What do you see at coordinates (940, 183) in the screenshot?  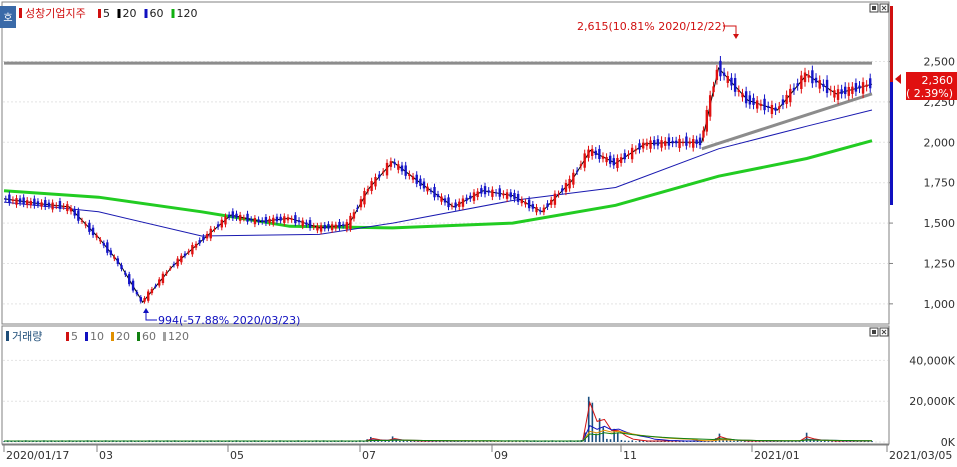 I see `price-tick-label: 1,750` at bounding box center [940, 183].